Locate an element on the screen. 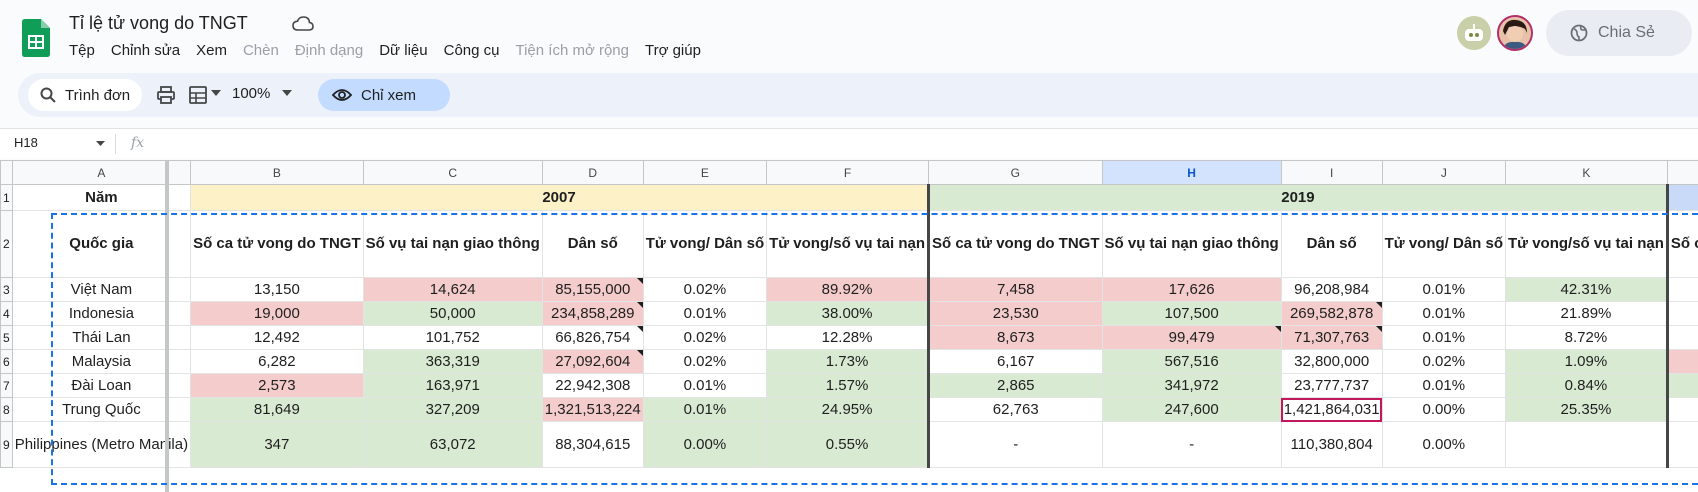 Image resolution: width=1698 pixels, height=492 pixels. column-header-i: I is located at coordinates (1331, 172).